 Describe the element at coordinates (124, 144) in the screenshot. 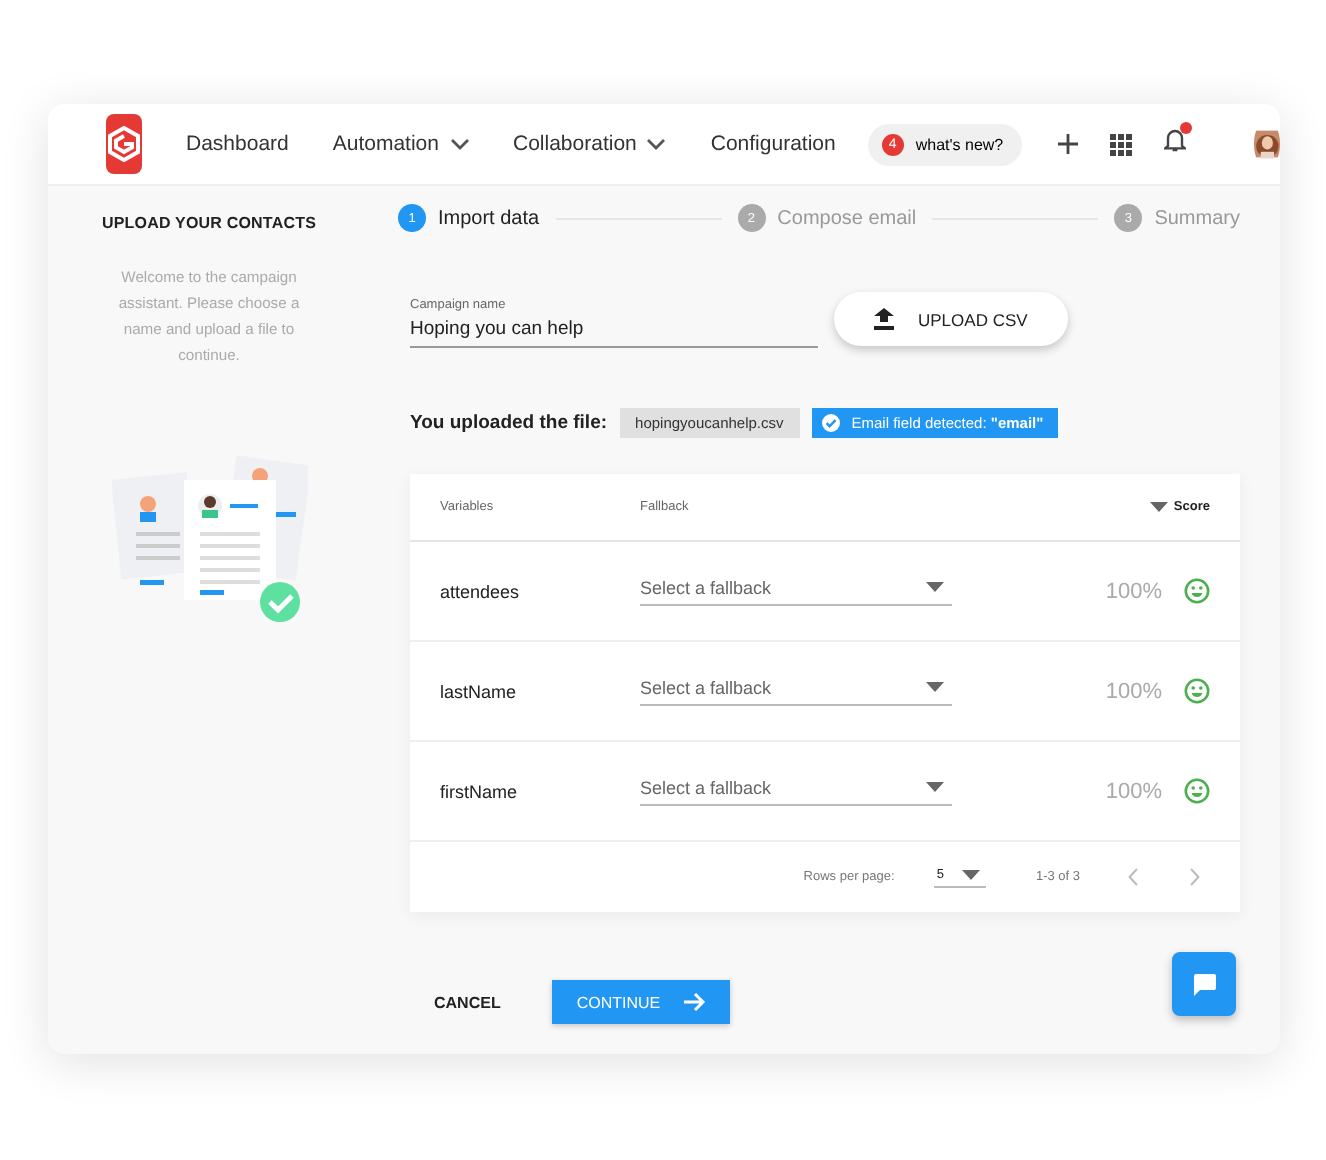

I see `logo-icon` at that location.